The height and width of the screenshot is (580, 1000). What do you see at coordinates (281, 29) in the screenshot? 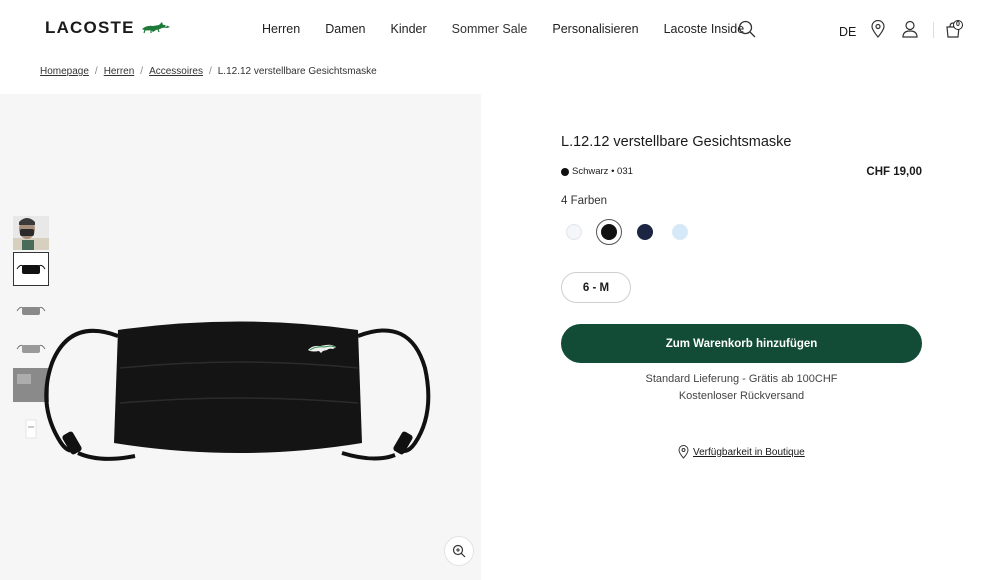
I see `nav-herren: Herren` at bounding box center [281, 29].